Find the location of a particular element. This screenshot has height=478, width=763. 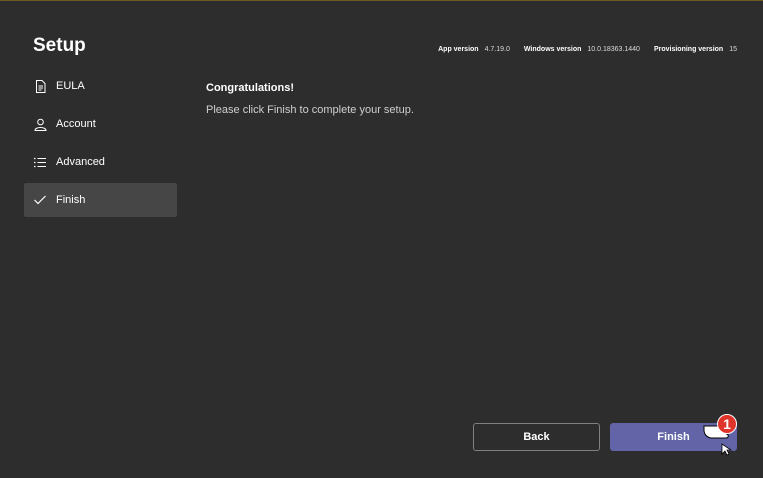

congratulations-heading: Congratulations! is located at coordinates (250, 88).